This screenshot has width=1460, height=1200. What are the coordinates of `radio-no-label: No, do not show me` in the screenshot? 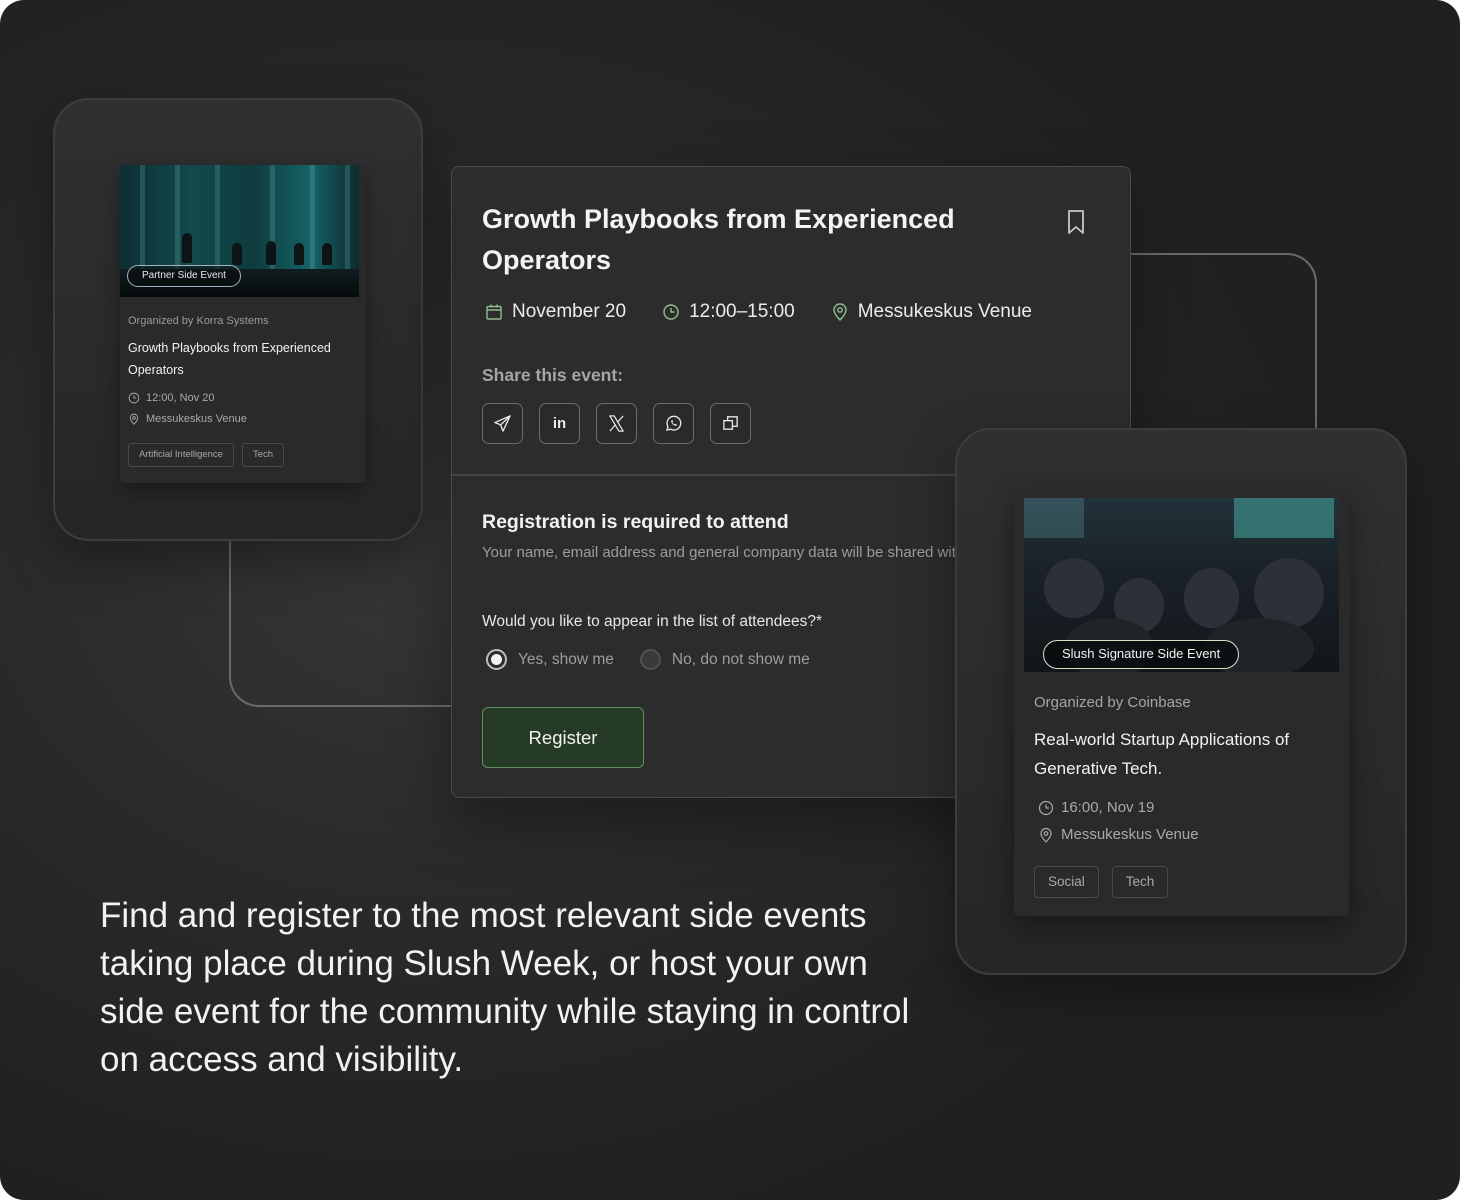 It's located at (740, 659).